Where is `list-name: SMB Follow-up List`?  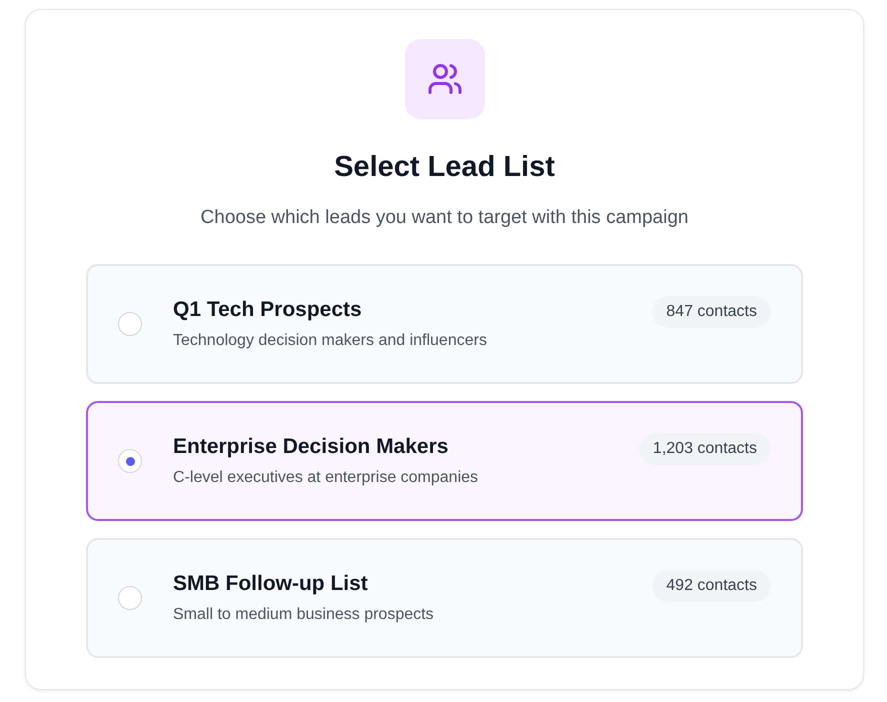 list-name: SMB Follow-up List is located at coordinates (271, 584).